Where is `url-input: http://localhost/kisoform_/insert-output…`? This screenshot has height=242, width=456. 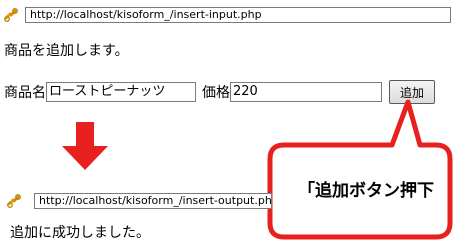
url-input: http://localhost/kisoform_/insert-output… is located at coordinates (153, 201).